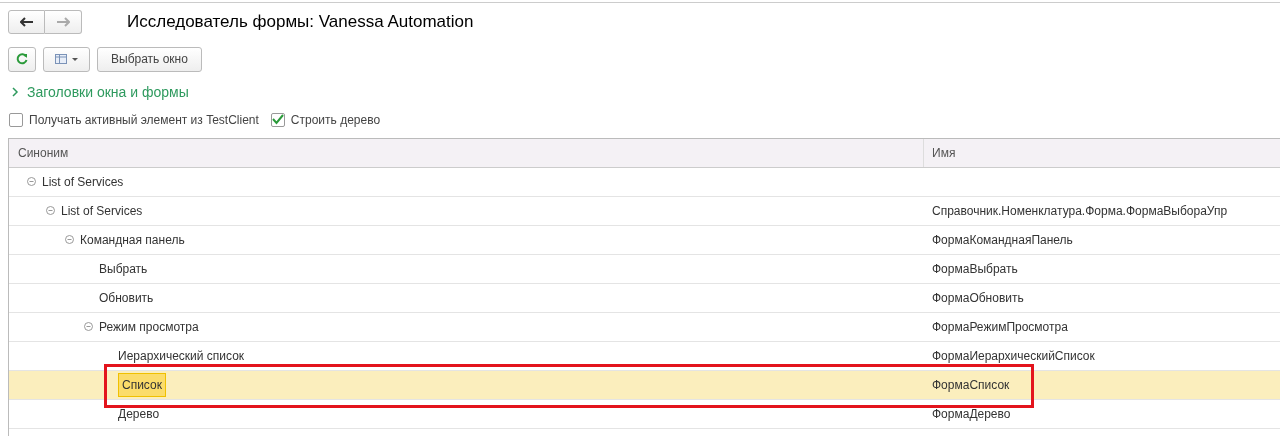 This screenshot has width=1280, height=436. I want to click on chevron-right-icon, so click(15, 92).